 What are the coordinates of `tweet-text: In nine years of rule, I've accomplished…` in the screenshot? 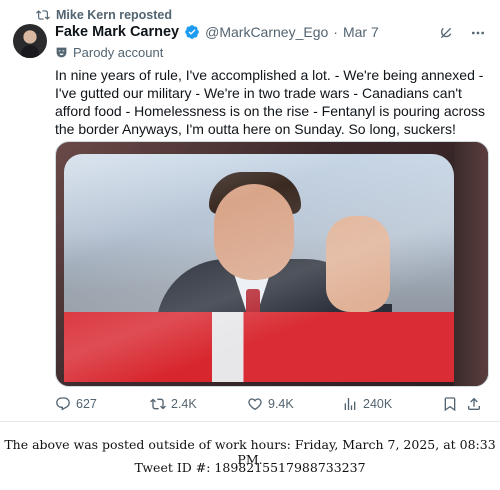 It's located at (270, 102).